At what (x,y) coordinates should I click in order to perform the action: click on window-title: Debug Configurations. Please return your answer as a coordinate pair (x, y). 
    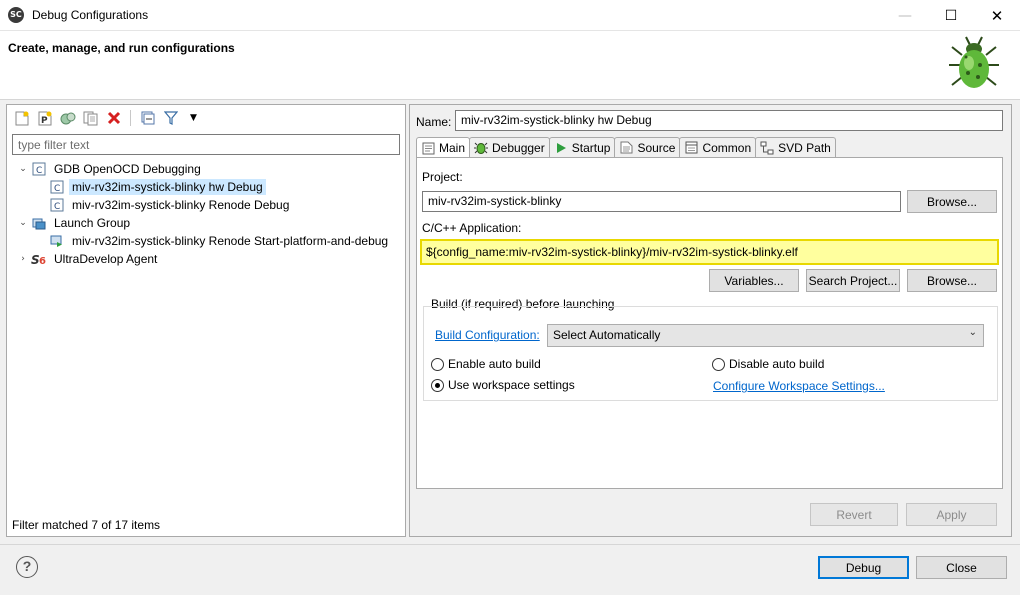
    Looking at the image, I should click on (90, 15).